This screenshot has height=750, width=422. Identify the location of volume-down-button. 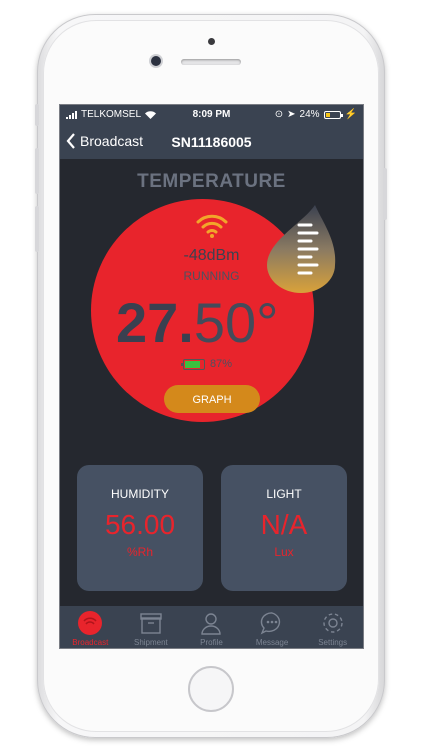
(37, 229).